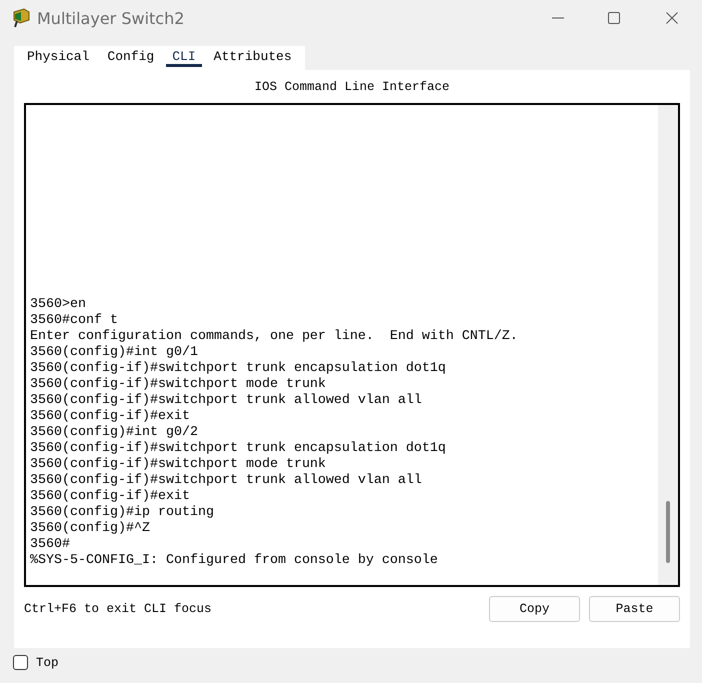  Describe the element at coordinates (614, 18) in the screenshot. I see `maximize-icon` at that location.